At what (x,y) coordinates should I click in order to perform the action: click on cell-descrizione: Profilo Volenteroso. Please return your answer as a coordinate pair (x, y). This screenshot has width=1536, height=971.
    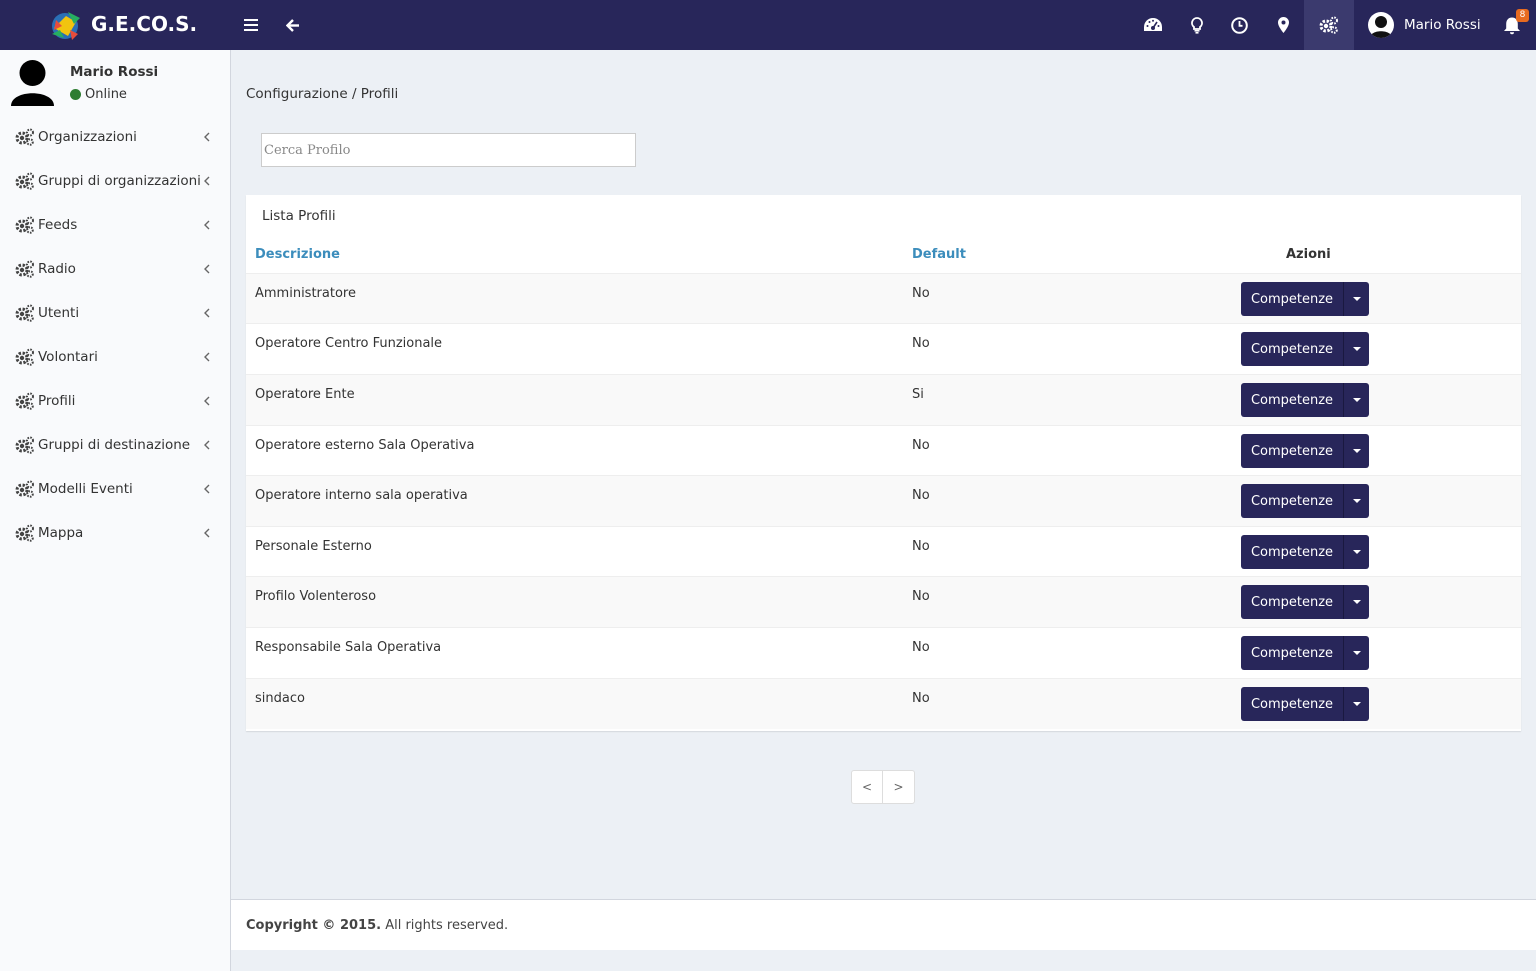
    Looking at the image, I should click on (316, 596).